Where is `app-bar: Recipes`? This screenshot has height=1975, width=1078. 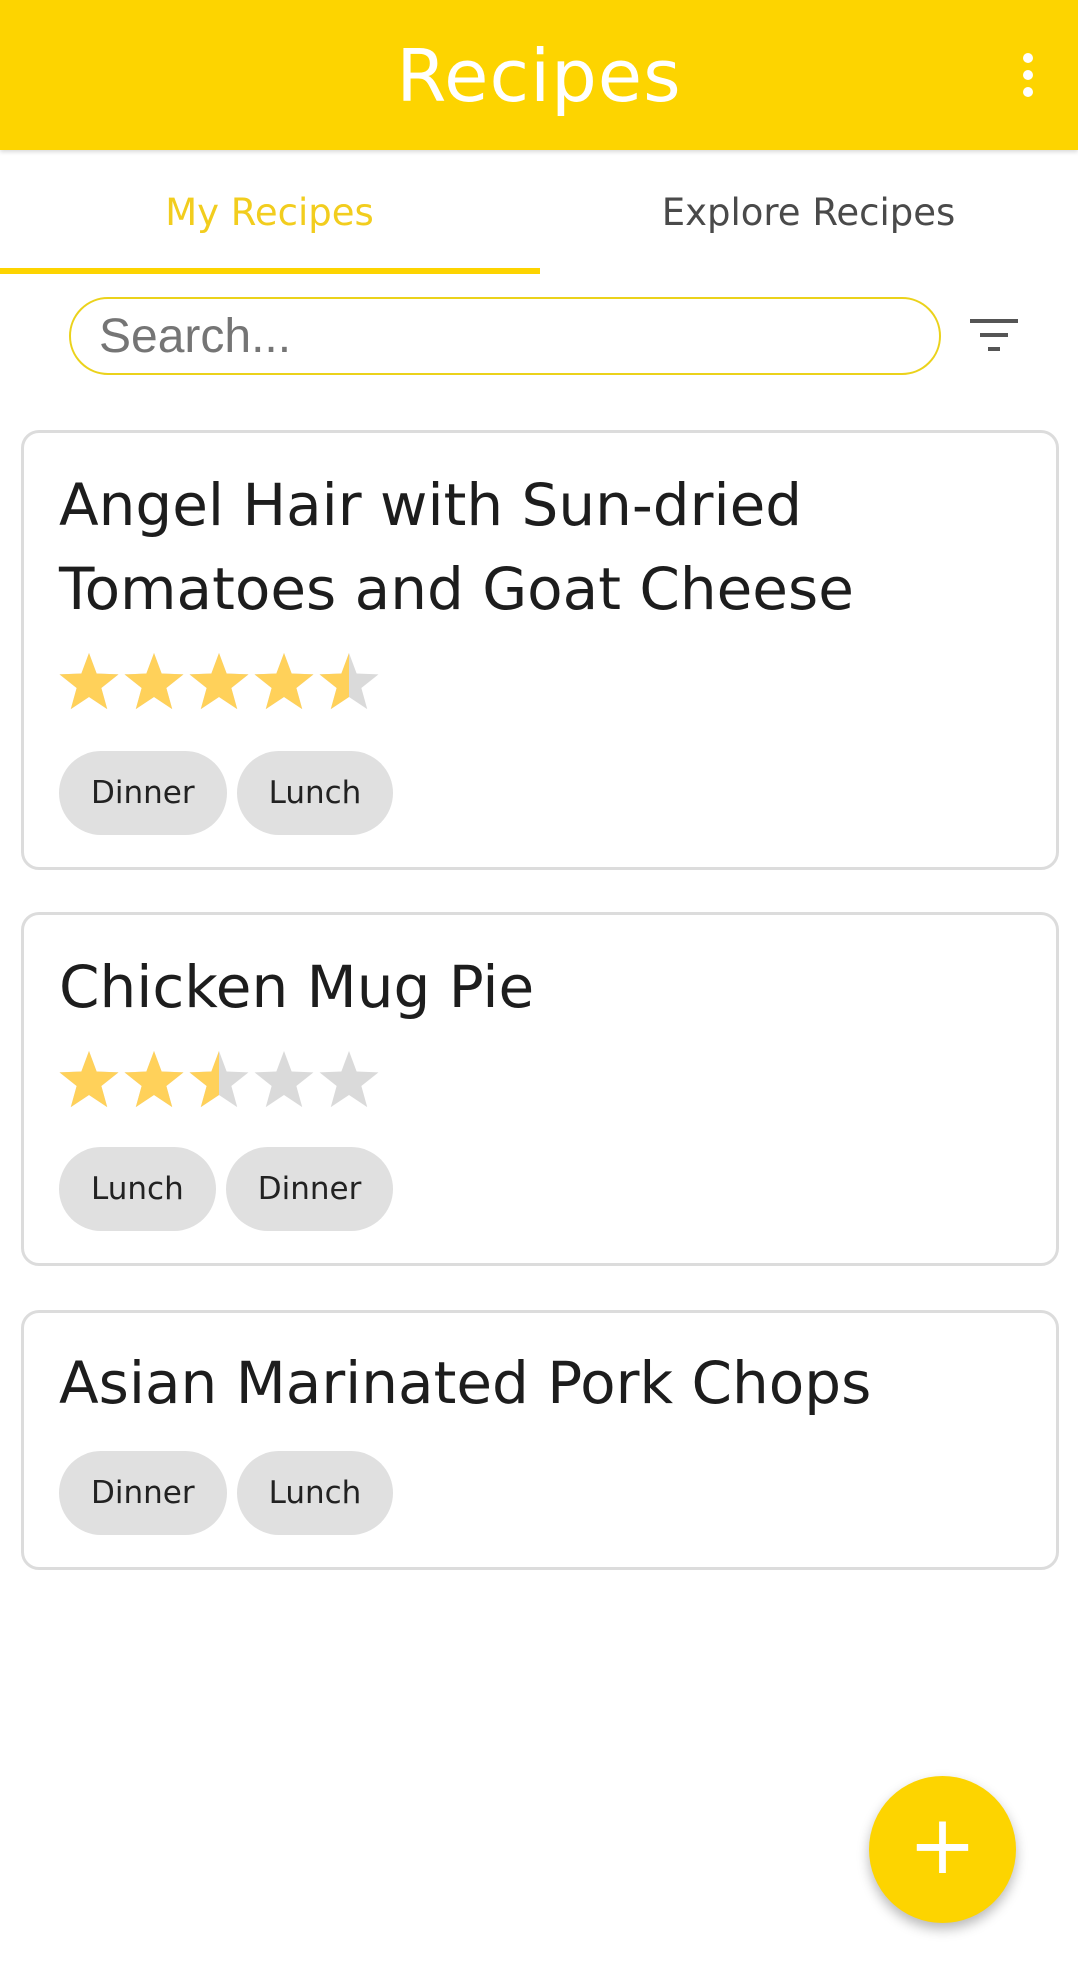 app-bar: Recipes is located at coordinates (539, 75).